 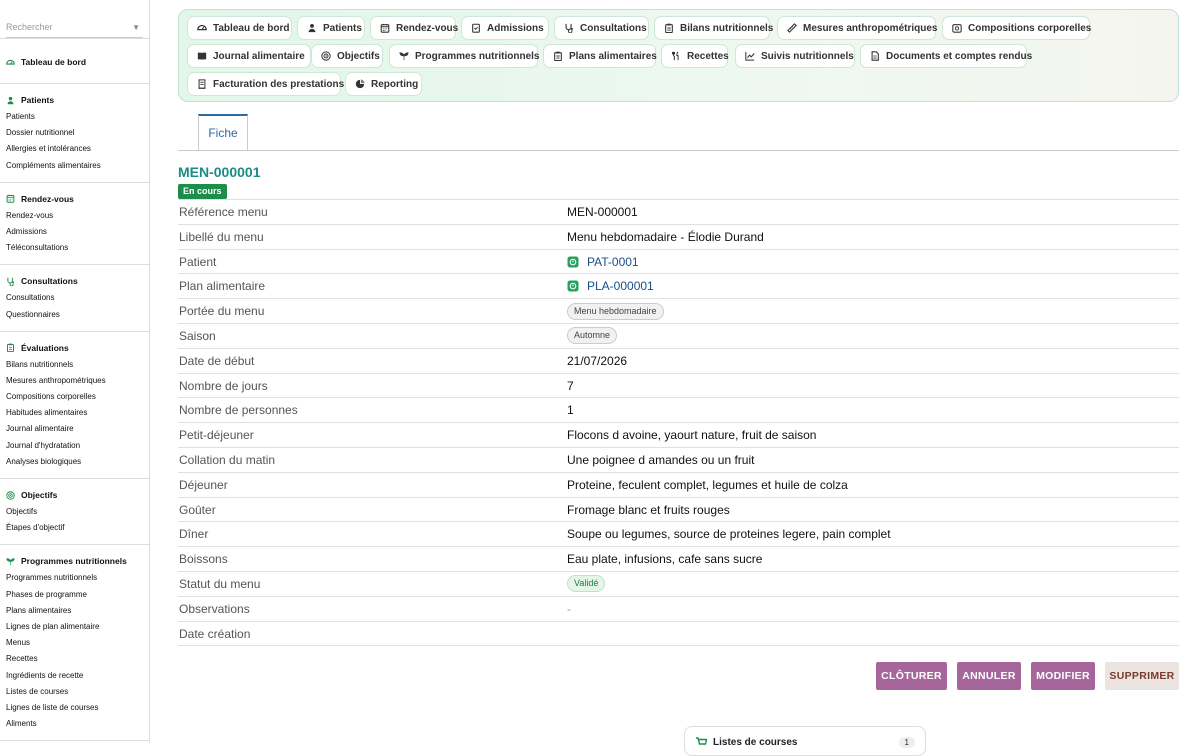 I want to click on nav-button: Tableau de bord, so click(x=239, y=28).